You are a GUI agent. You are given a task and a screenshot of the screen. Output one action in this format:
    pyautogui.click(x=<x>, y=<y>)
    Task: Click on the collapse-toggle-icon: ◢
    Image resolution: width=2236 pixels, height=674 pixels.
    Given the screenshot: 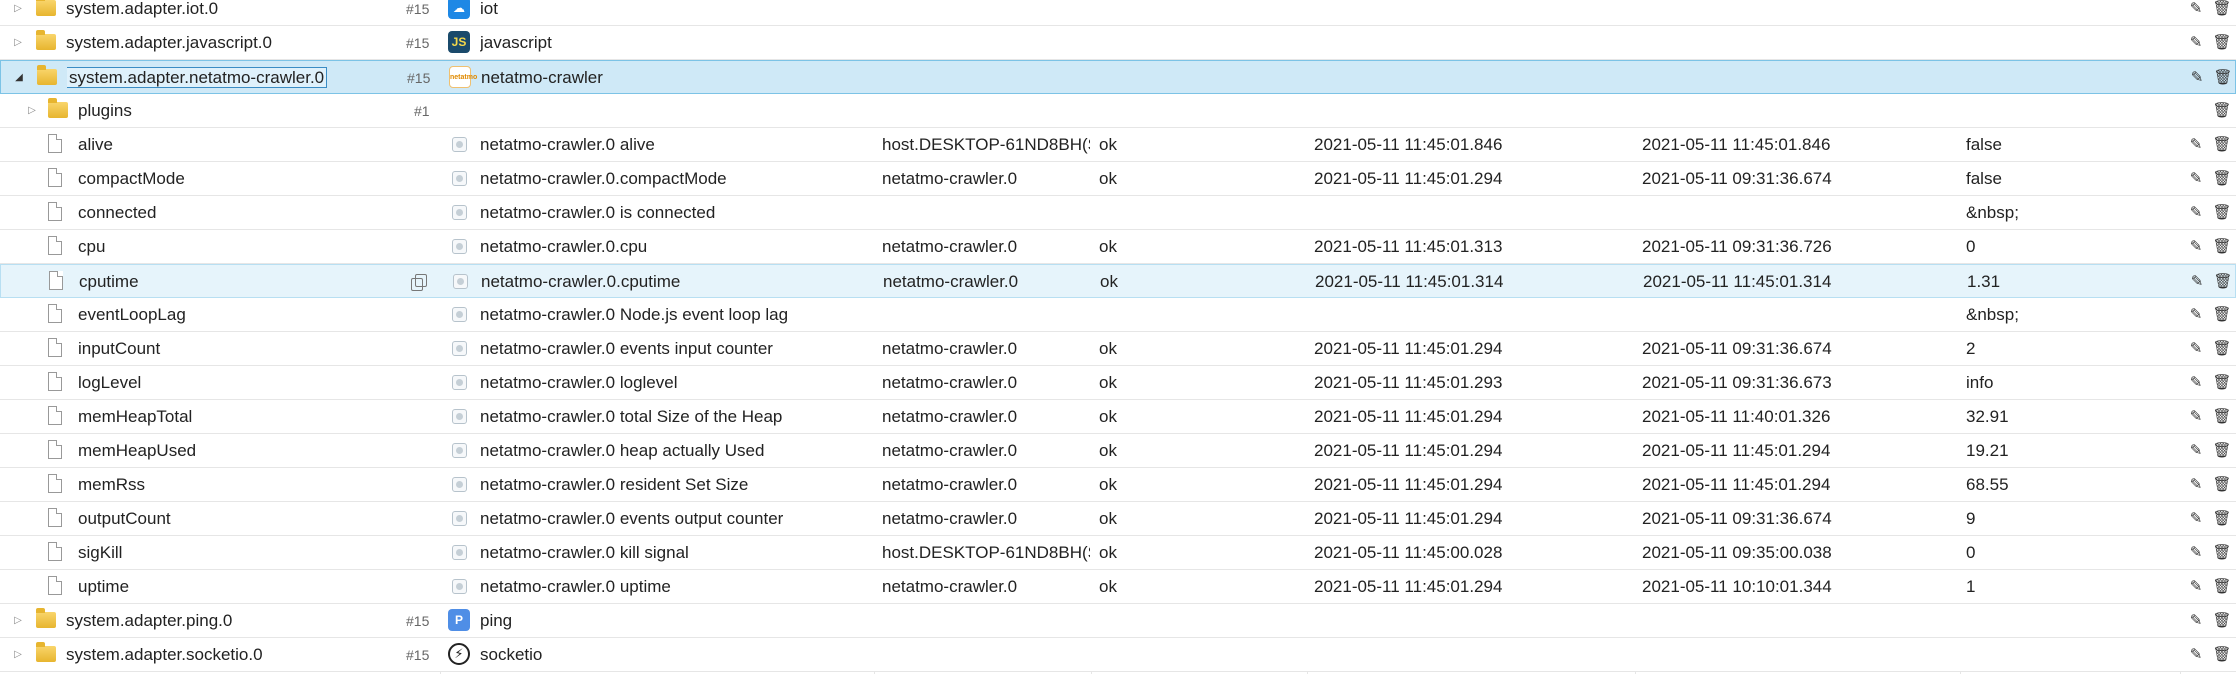 What is the action you would take?
    pyautogui.click(x=19, y=77)
    